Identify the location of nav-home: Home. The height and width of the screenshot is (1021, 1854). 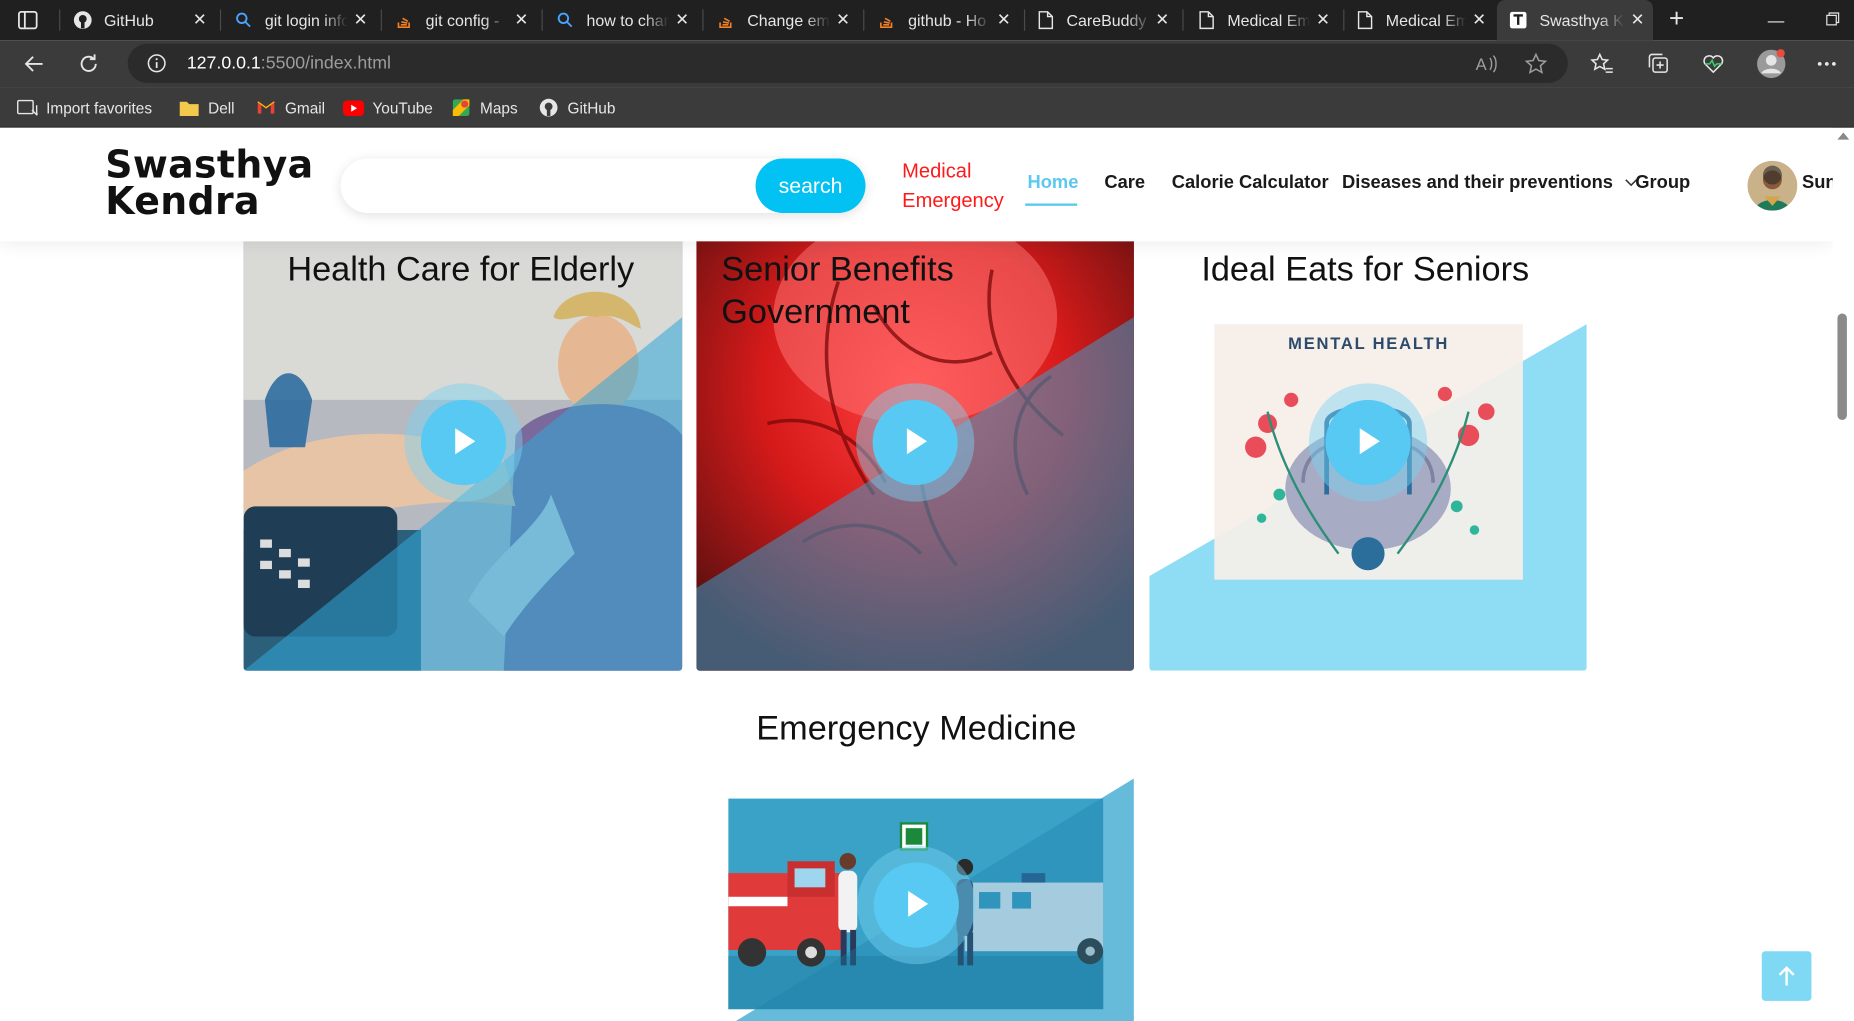
(1053, 183).